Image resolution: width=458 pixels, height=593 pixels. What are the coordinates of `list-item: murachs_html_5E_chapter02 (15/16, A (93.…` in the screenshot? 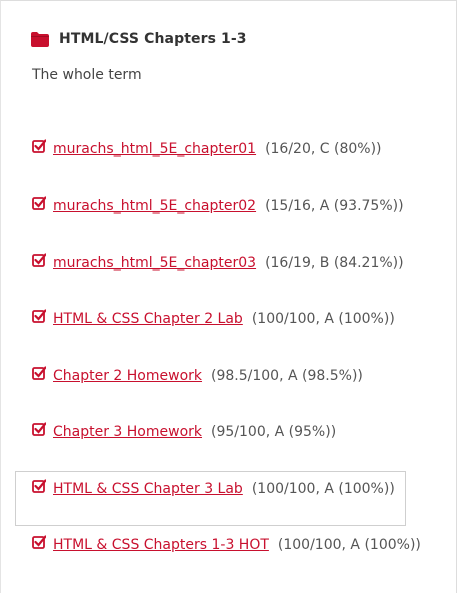 It's located at (218, 206).